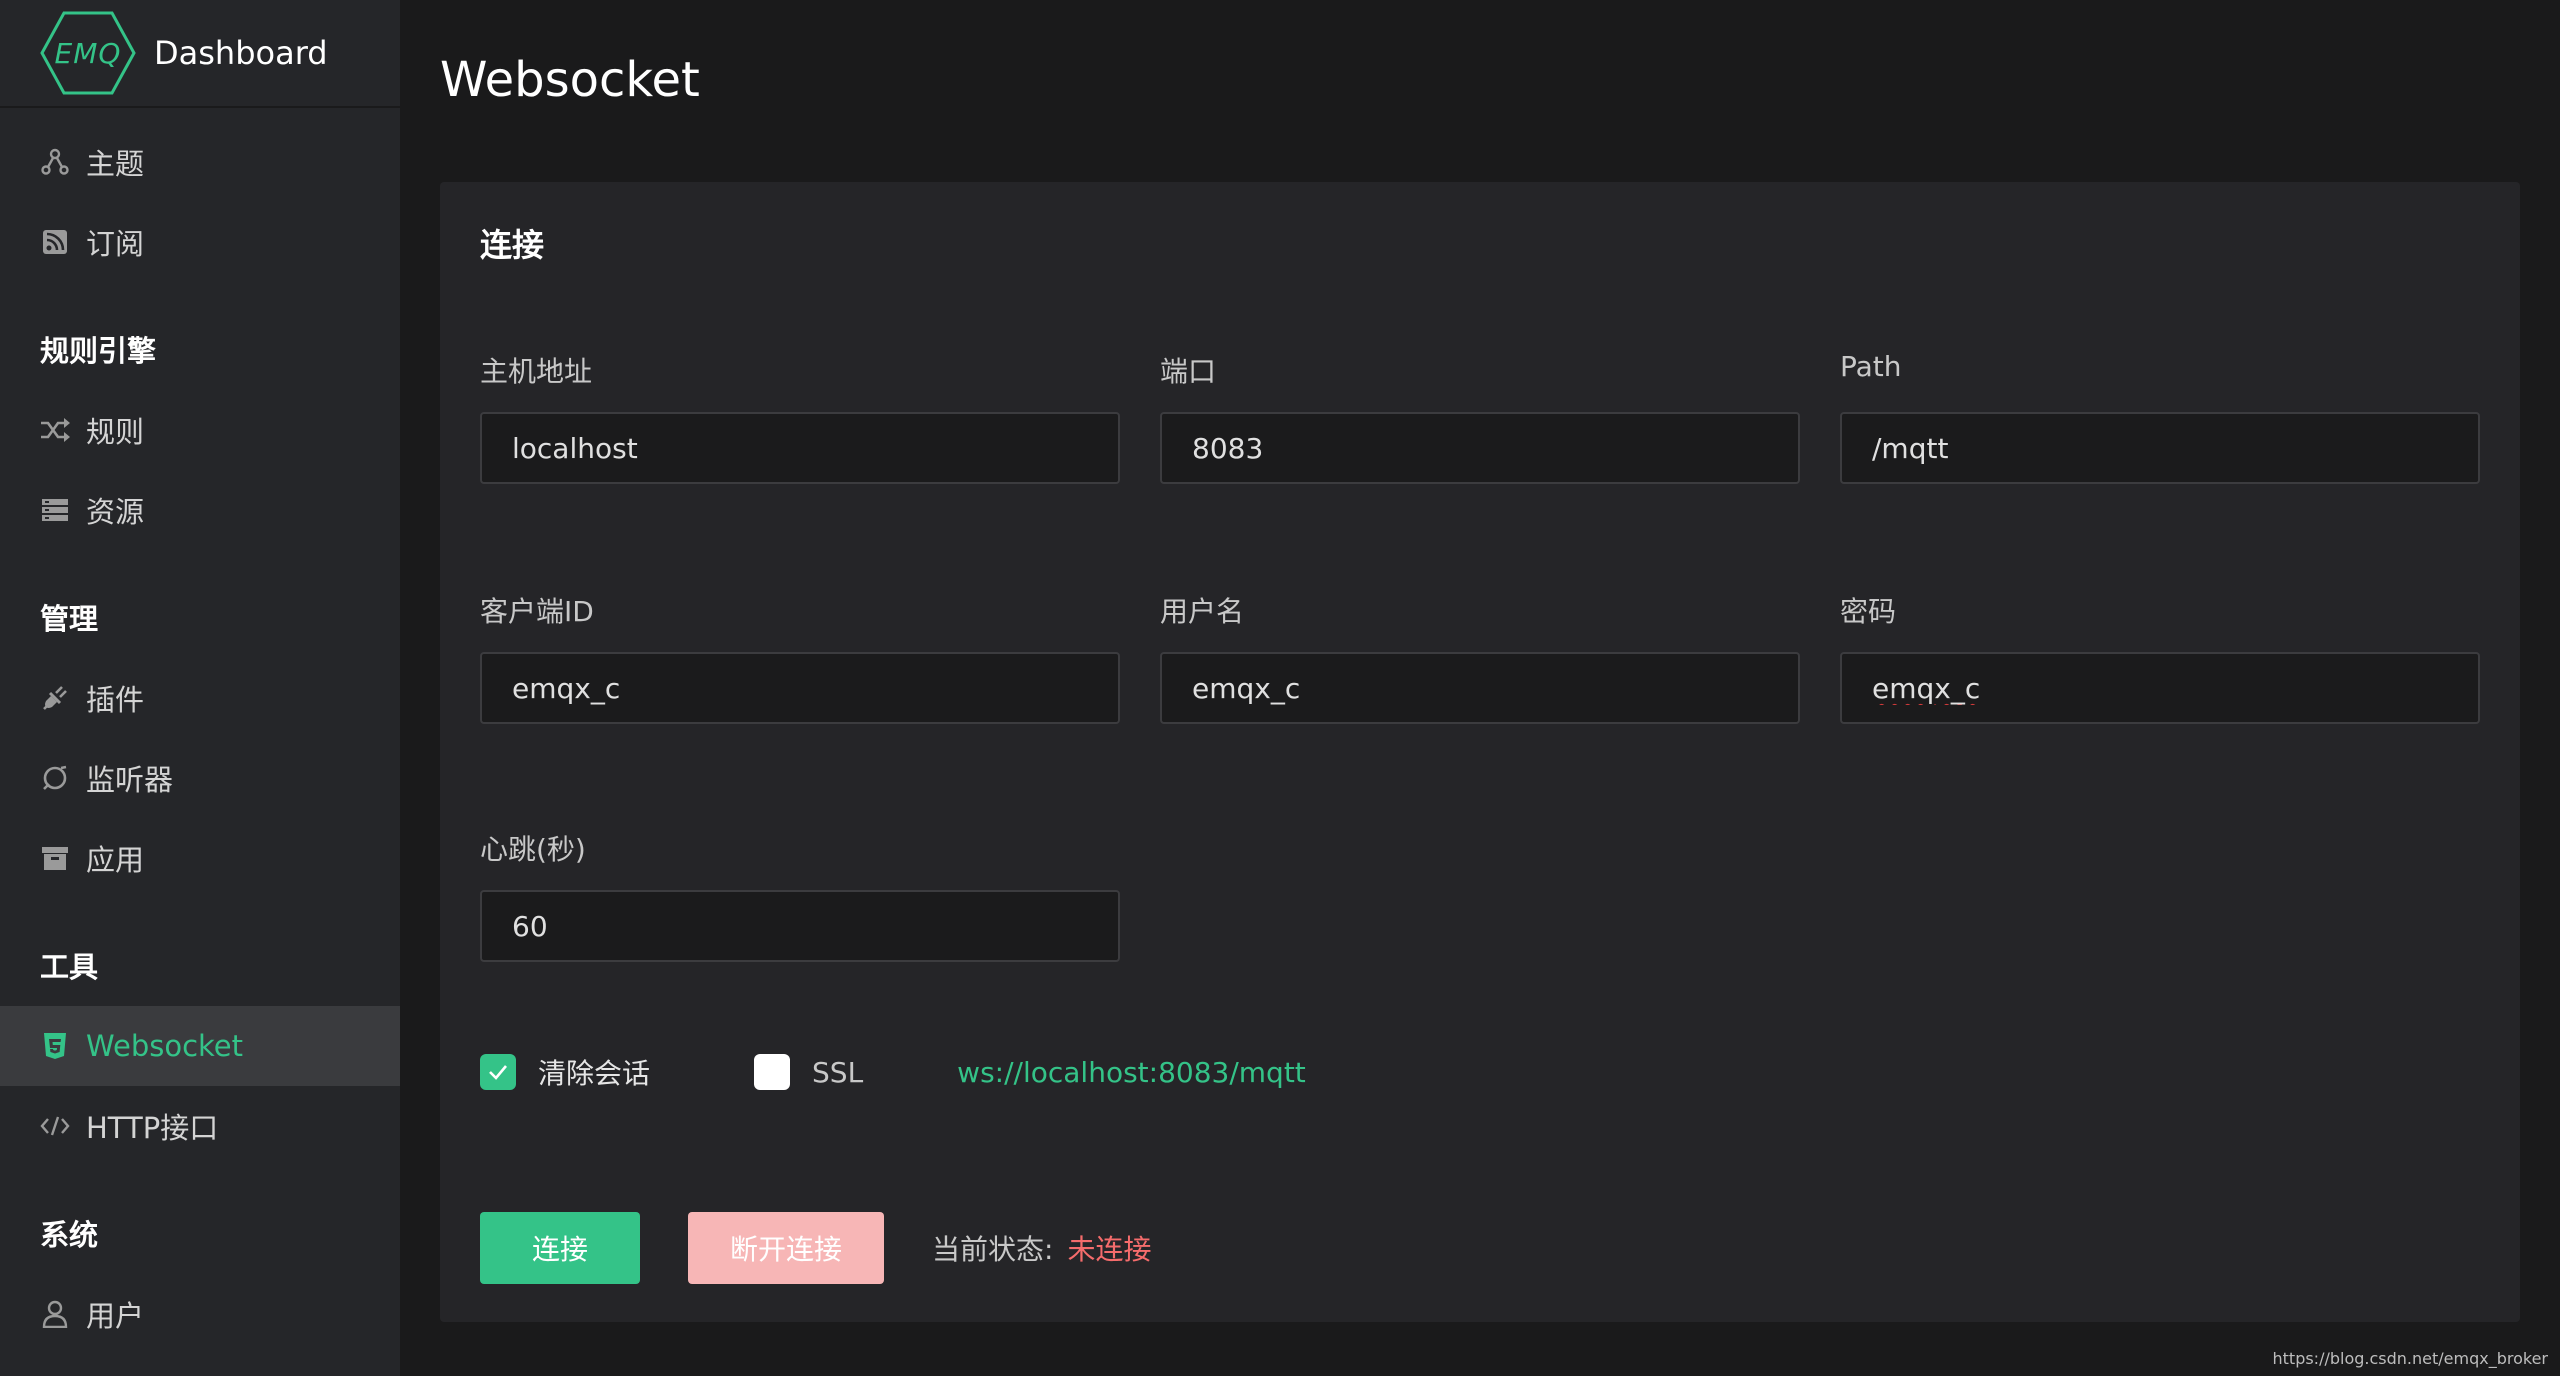  Describe the element at coordinates (200, 242) in the screenshot. I see `sidebar-item-subscriptions: 订阅` at that location.